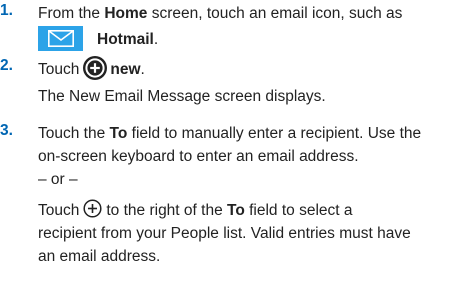 The height and width of the screenshot is (305, 470). I want to click on add-circle-icon, so click(92, 208).